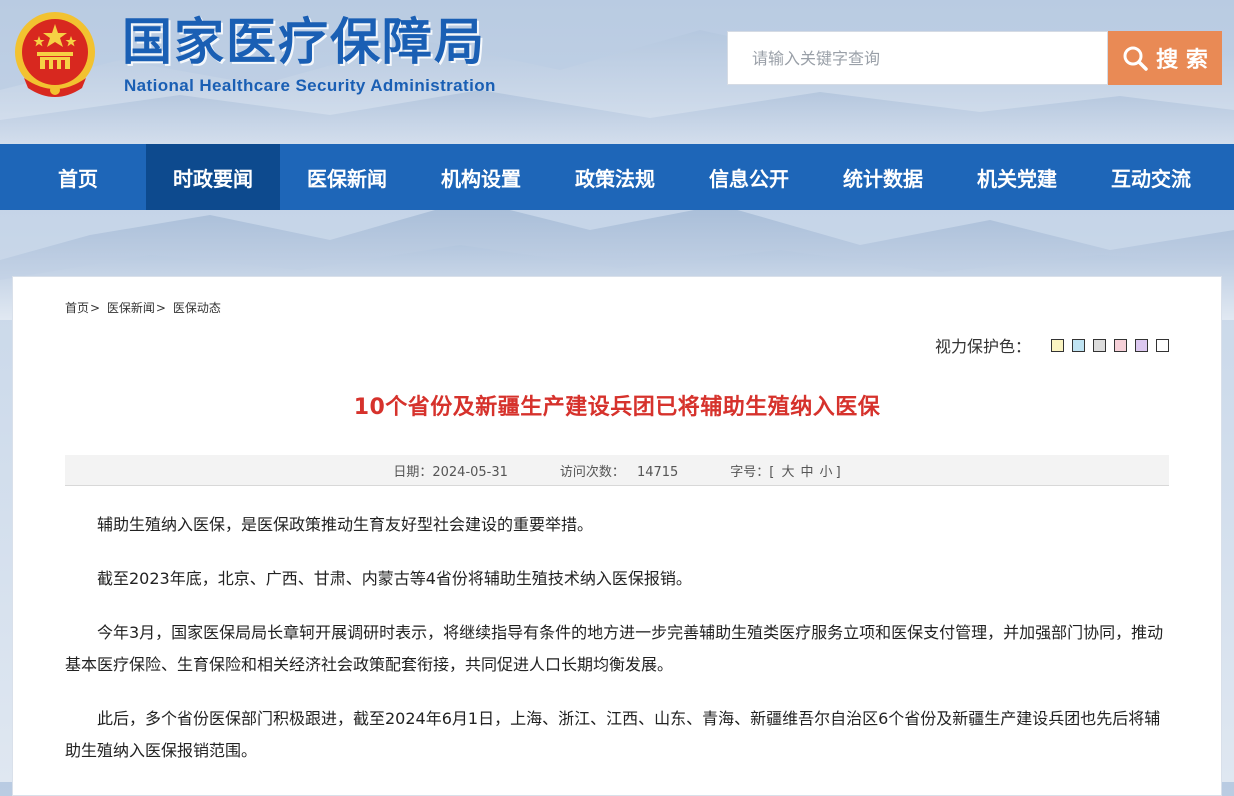 Image resolution: width=1234 pixels, height=796 pixels. Describe the element at coordinates (1057, 345) in the screenshot. I see `swatch-yellow` at that location.